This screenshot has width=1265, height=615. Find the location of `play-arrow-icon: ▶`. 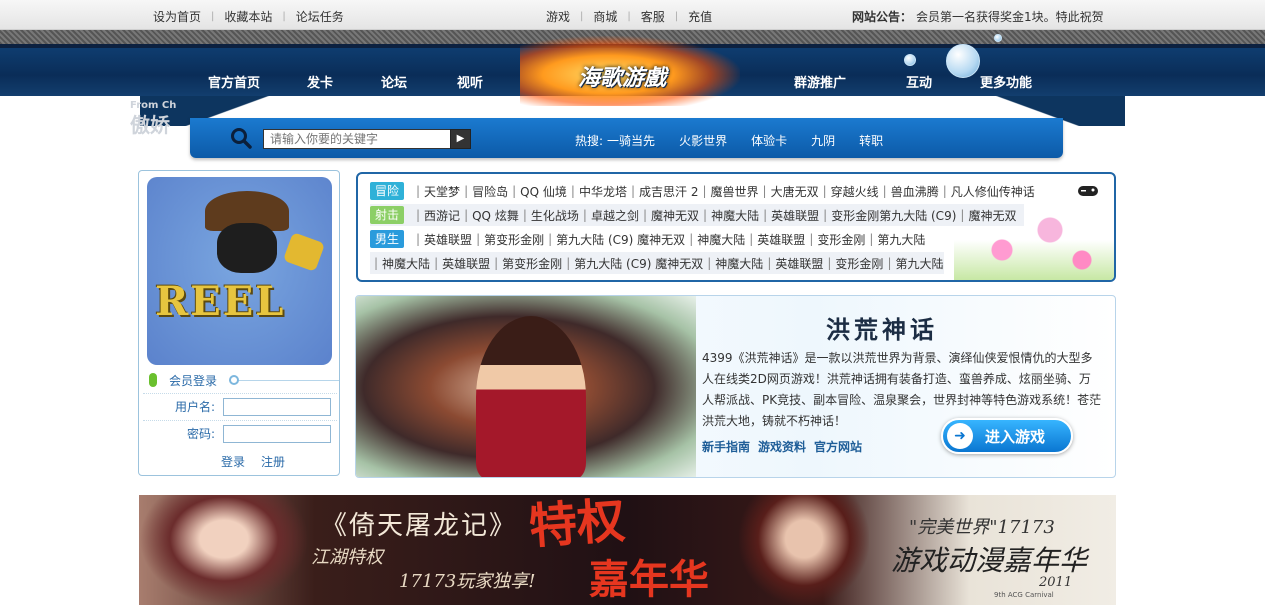

play-arrow-icon: ▶ is located at coordinates (460, 139).